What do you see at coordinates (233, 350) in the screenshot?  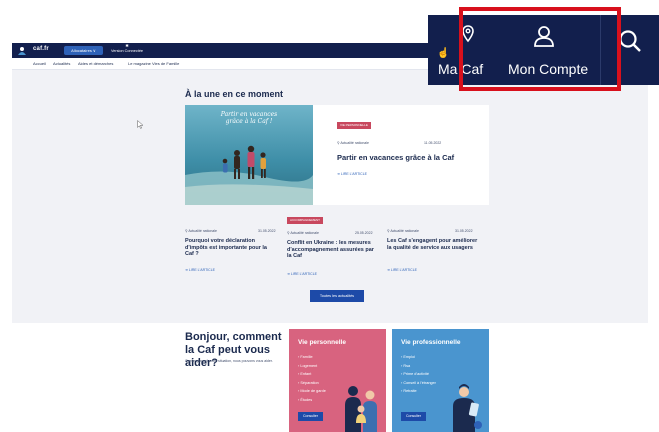 I see `help-heading: Bonjour, comment la Caf peut vous aider?` at bounding box center [233, 350].